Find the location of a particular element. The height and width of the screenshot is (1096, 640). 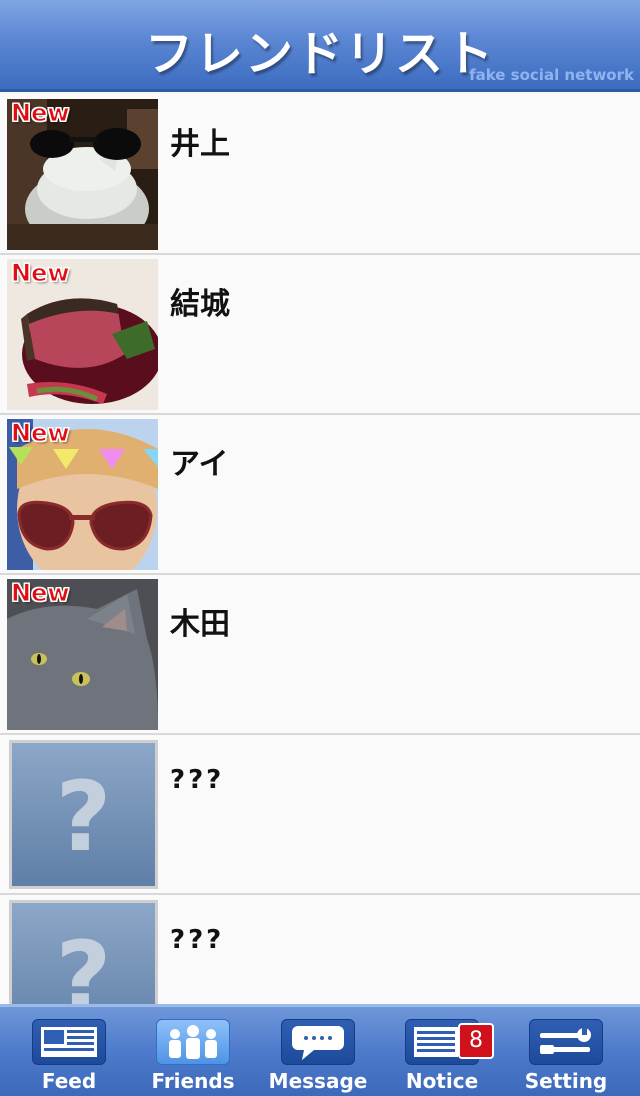

friend-name: 井上 is located at coordinates (200, 144).